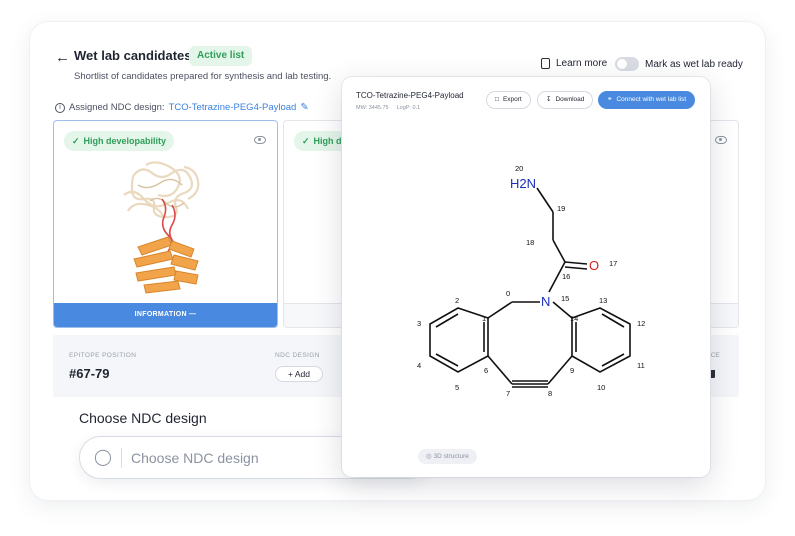  I want to click on atom-label: 12, so click(641, 323).